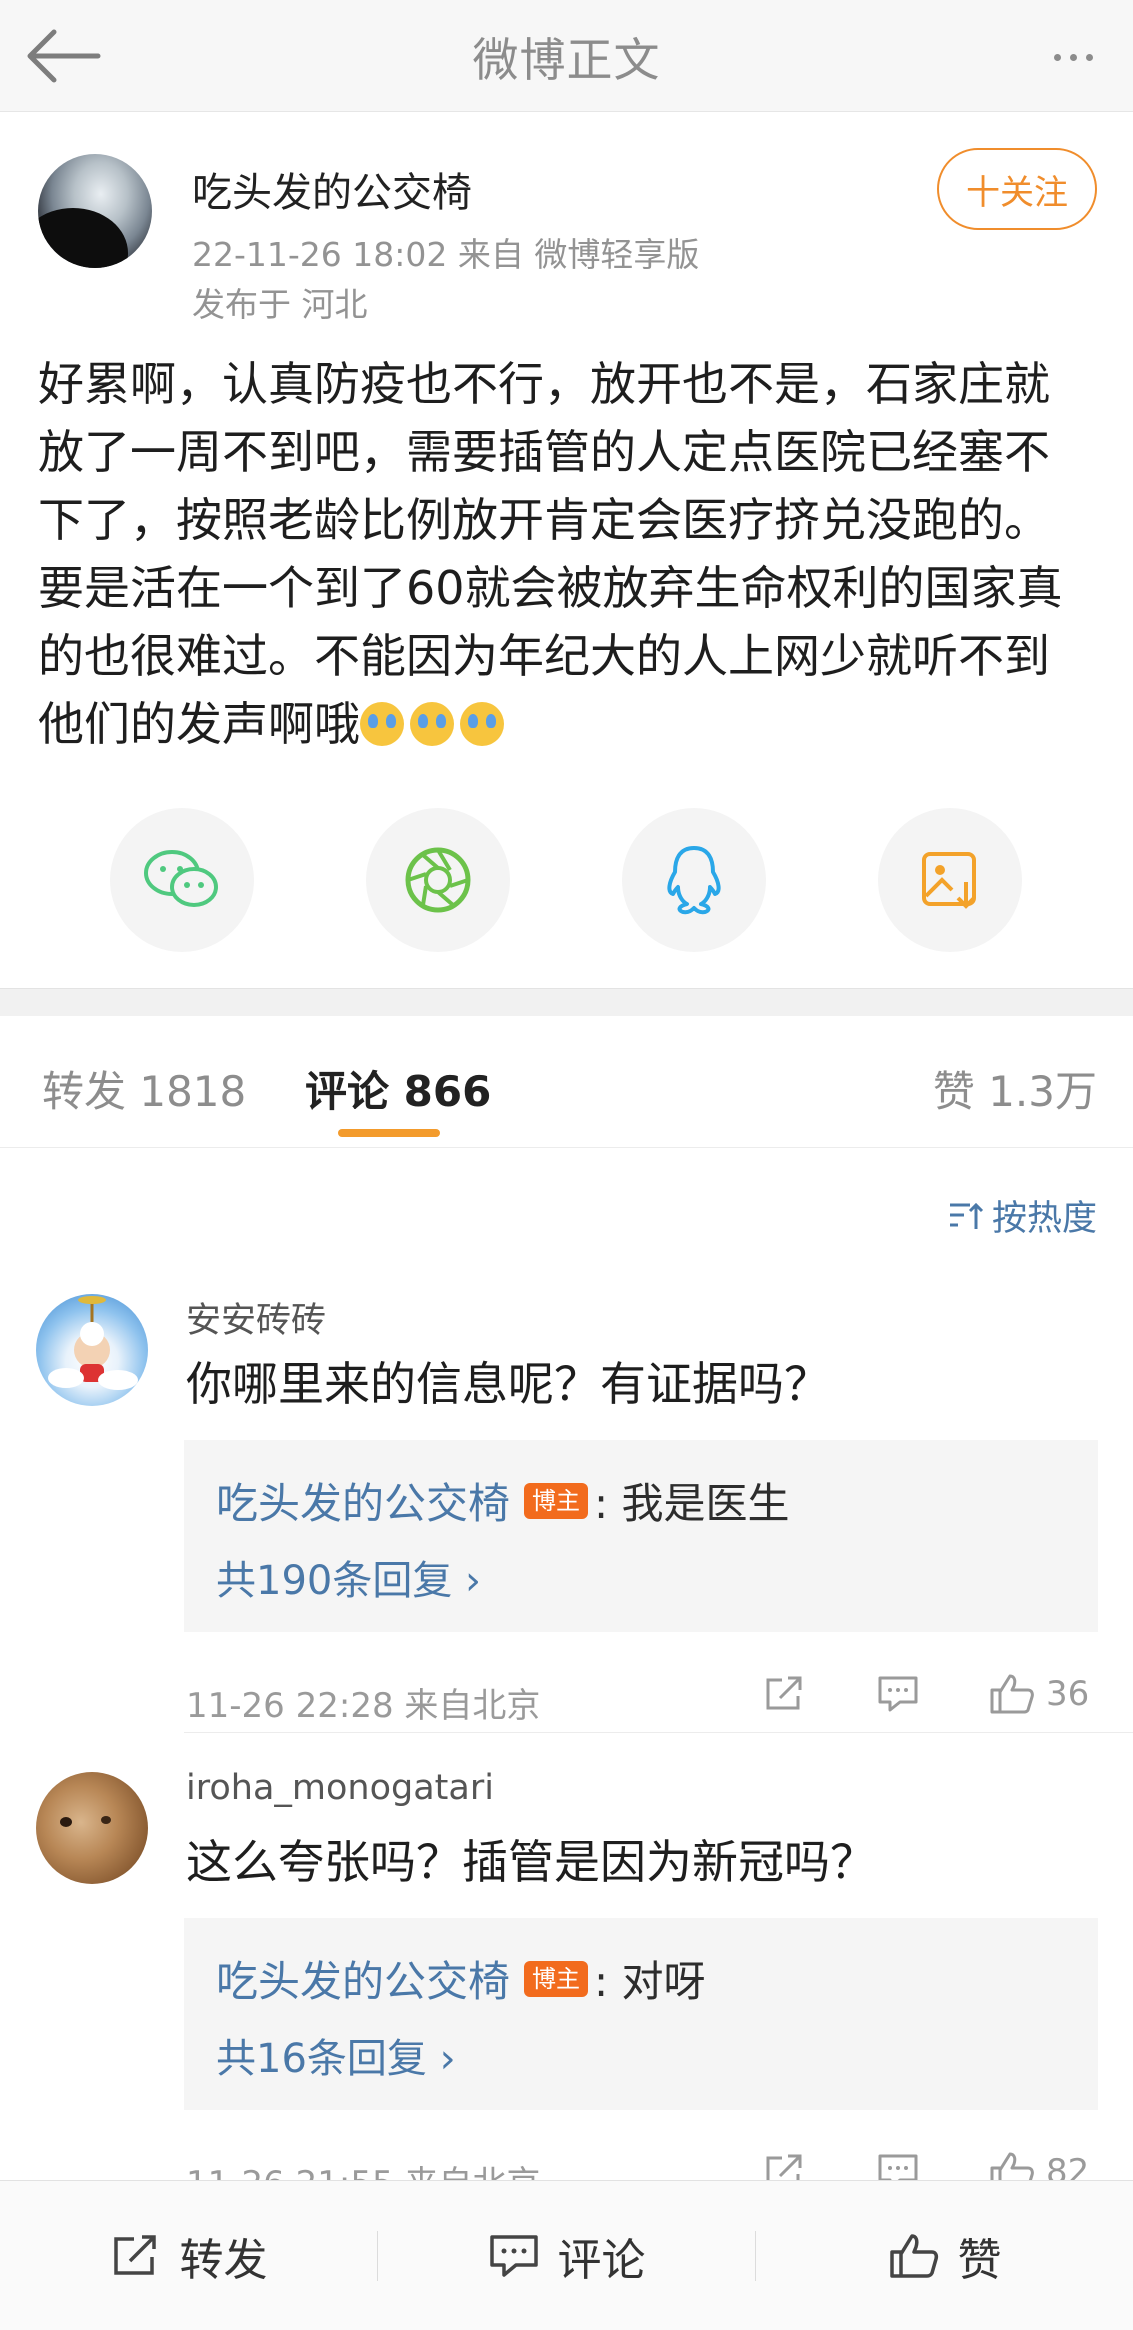  I want to click on bottom-action-bar: 转发 评论 赞, so click(566, 2255).